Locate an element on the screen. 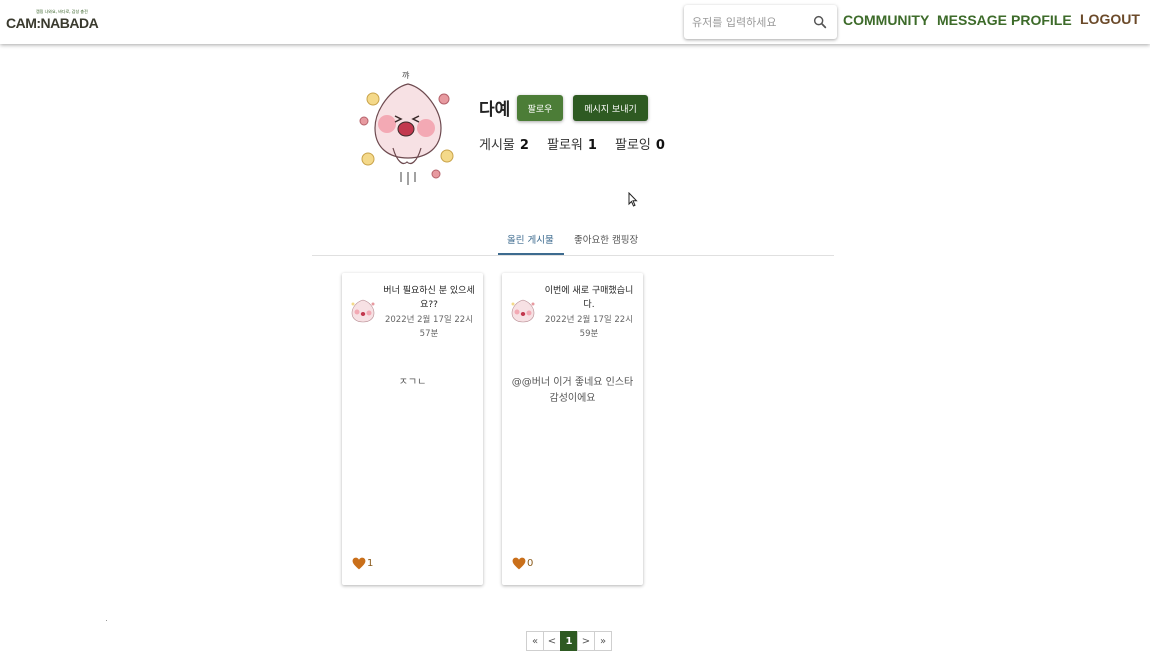 The width and height of the screenshot is (1150, 657). stat-followers: 팔로워 1 is located at coordinates (572, 143).